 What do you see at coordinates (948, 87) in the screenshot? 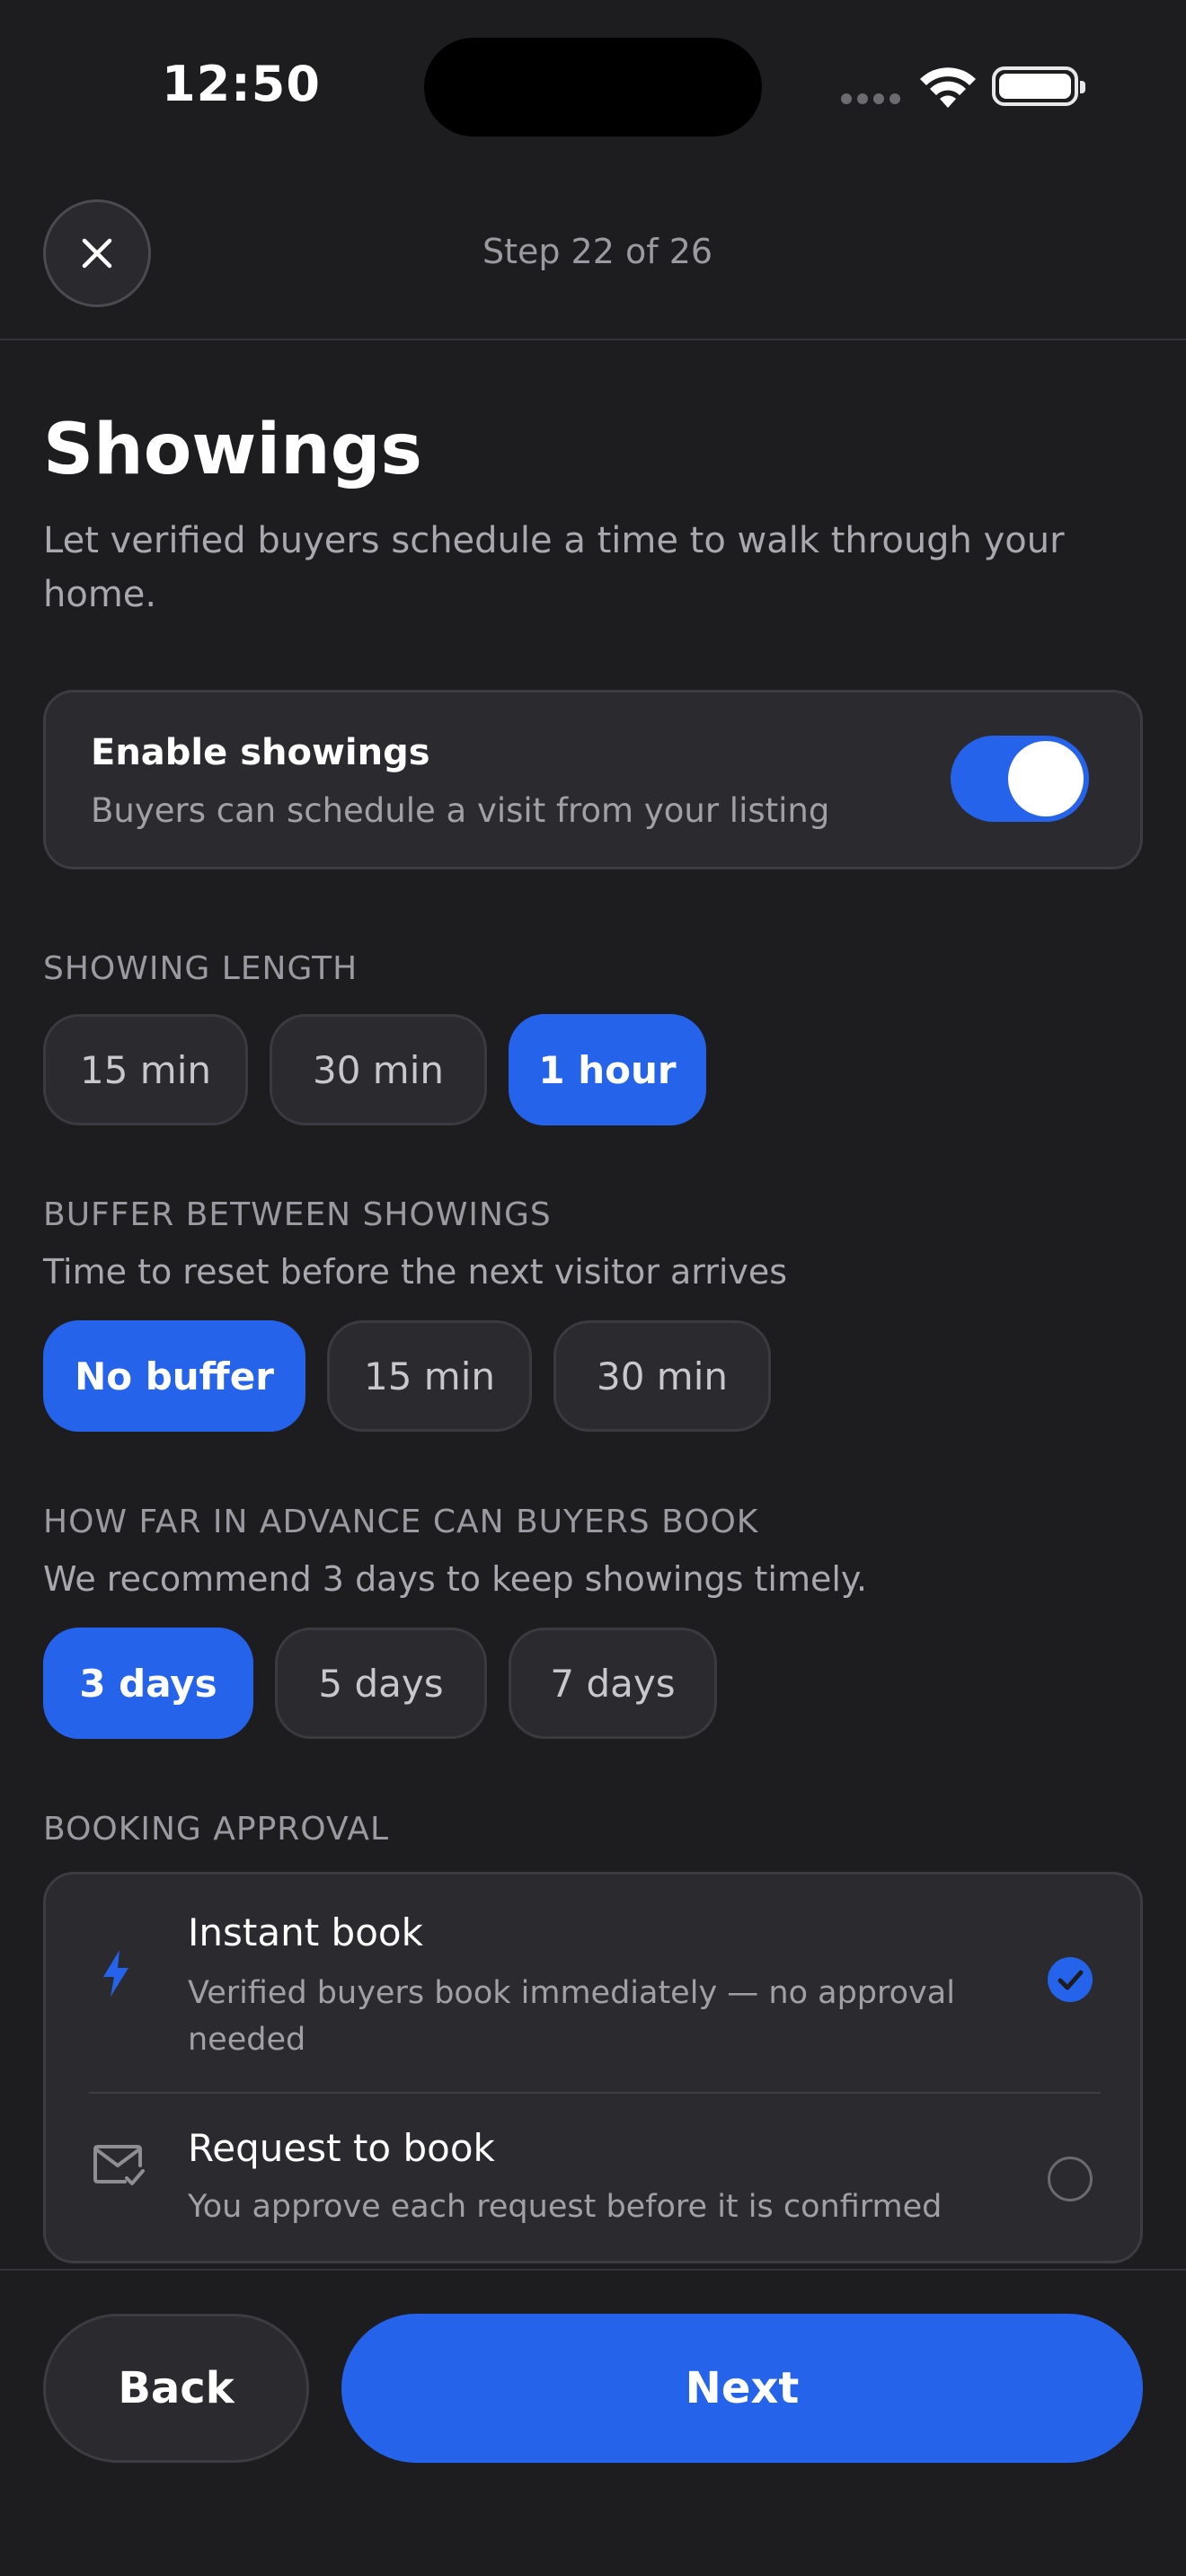
I see `wifi-icon` at bounding box center [948, 87].